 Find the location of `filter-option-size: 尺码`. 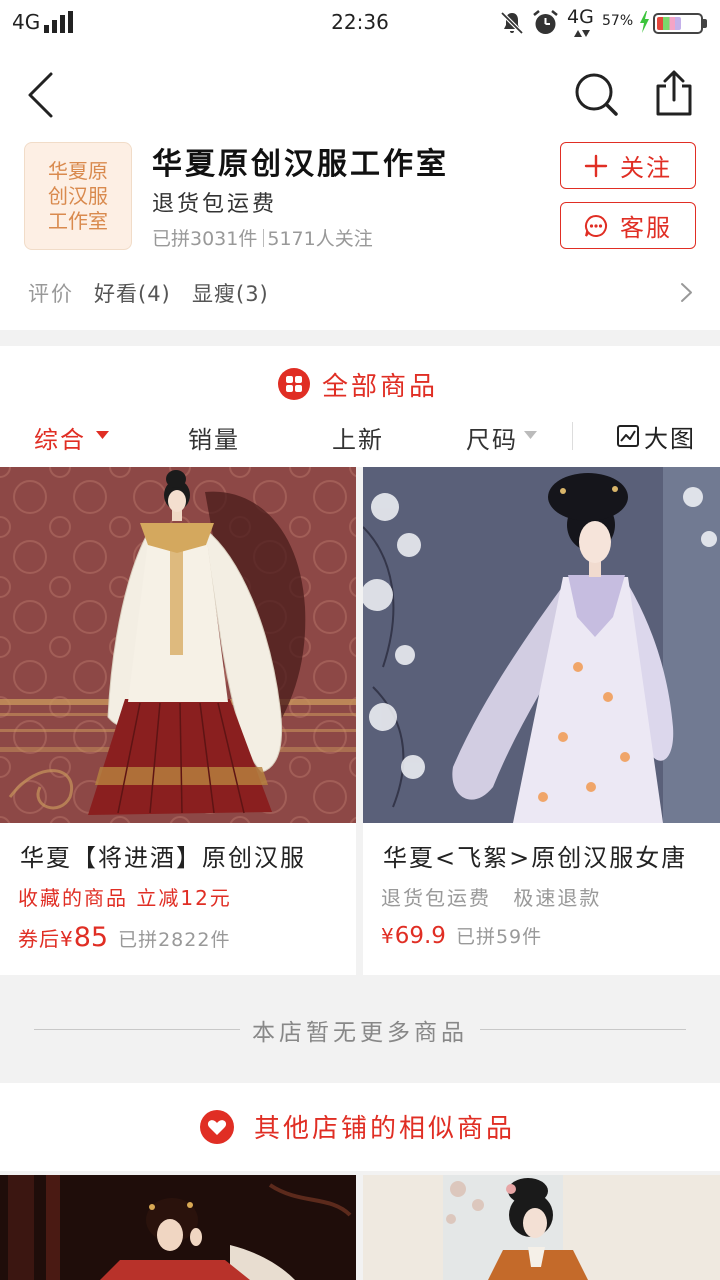

filter-option-size: 尺码 is located at coordinates (492, 437).